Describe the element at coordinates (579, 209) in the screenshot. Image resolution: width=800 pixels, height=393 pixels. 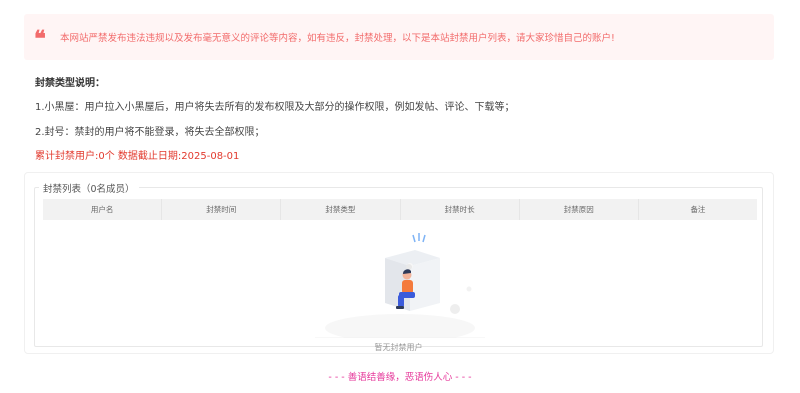
I see `column-ban-reason: 封禁原因` at that location.